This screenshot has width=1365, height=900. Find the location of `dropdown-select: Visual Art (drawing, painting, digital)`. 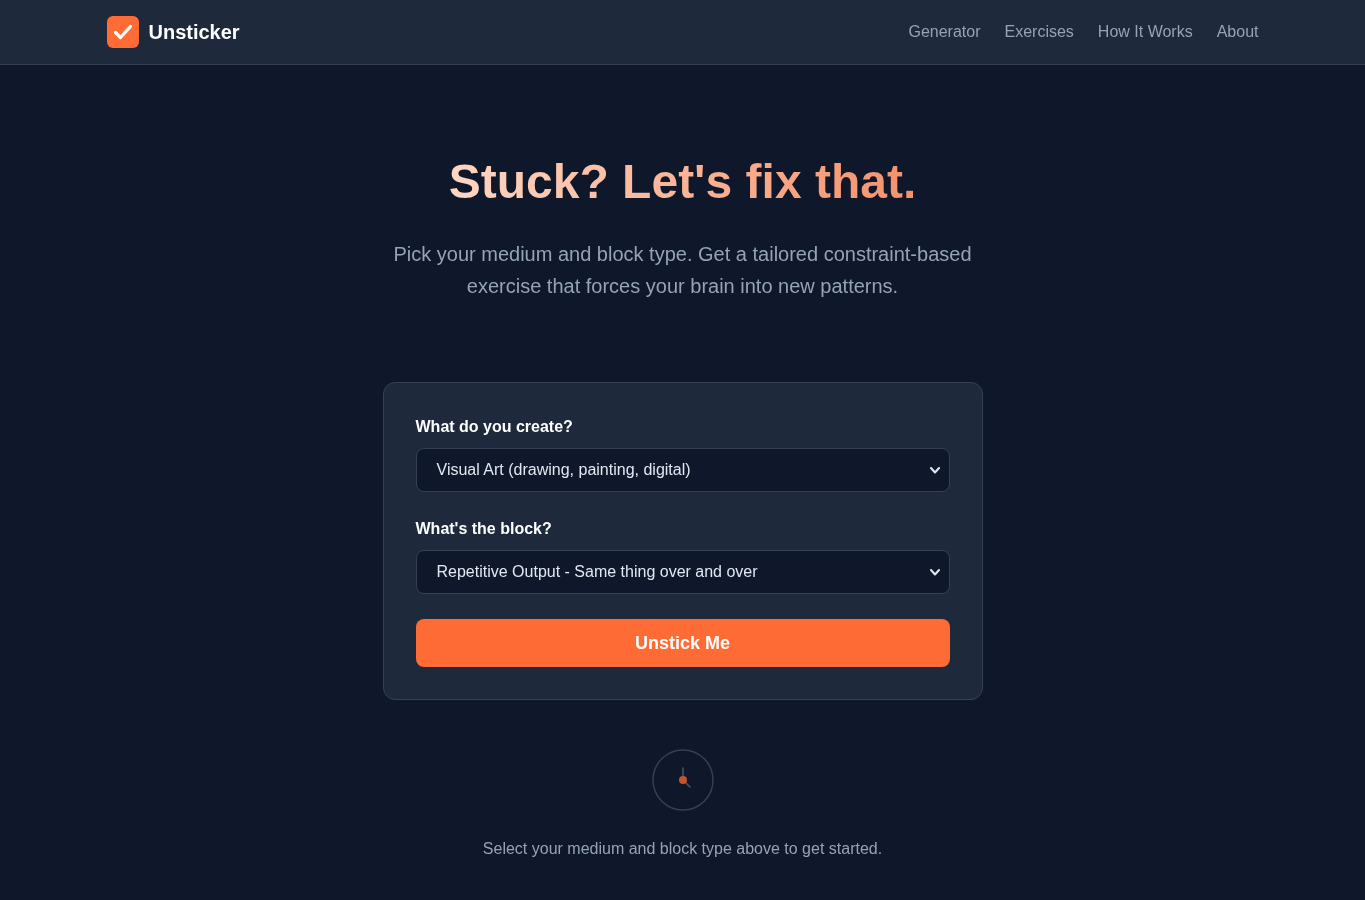

dropdown-select: Visual Art (drawing, painting, digital) is located at coordinates (682, 470).